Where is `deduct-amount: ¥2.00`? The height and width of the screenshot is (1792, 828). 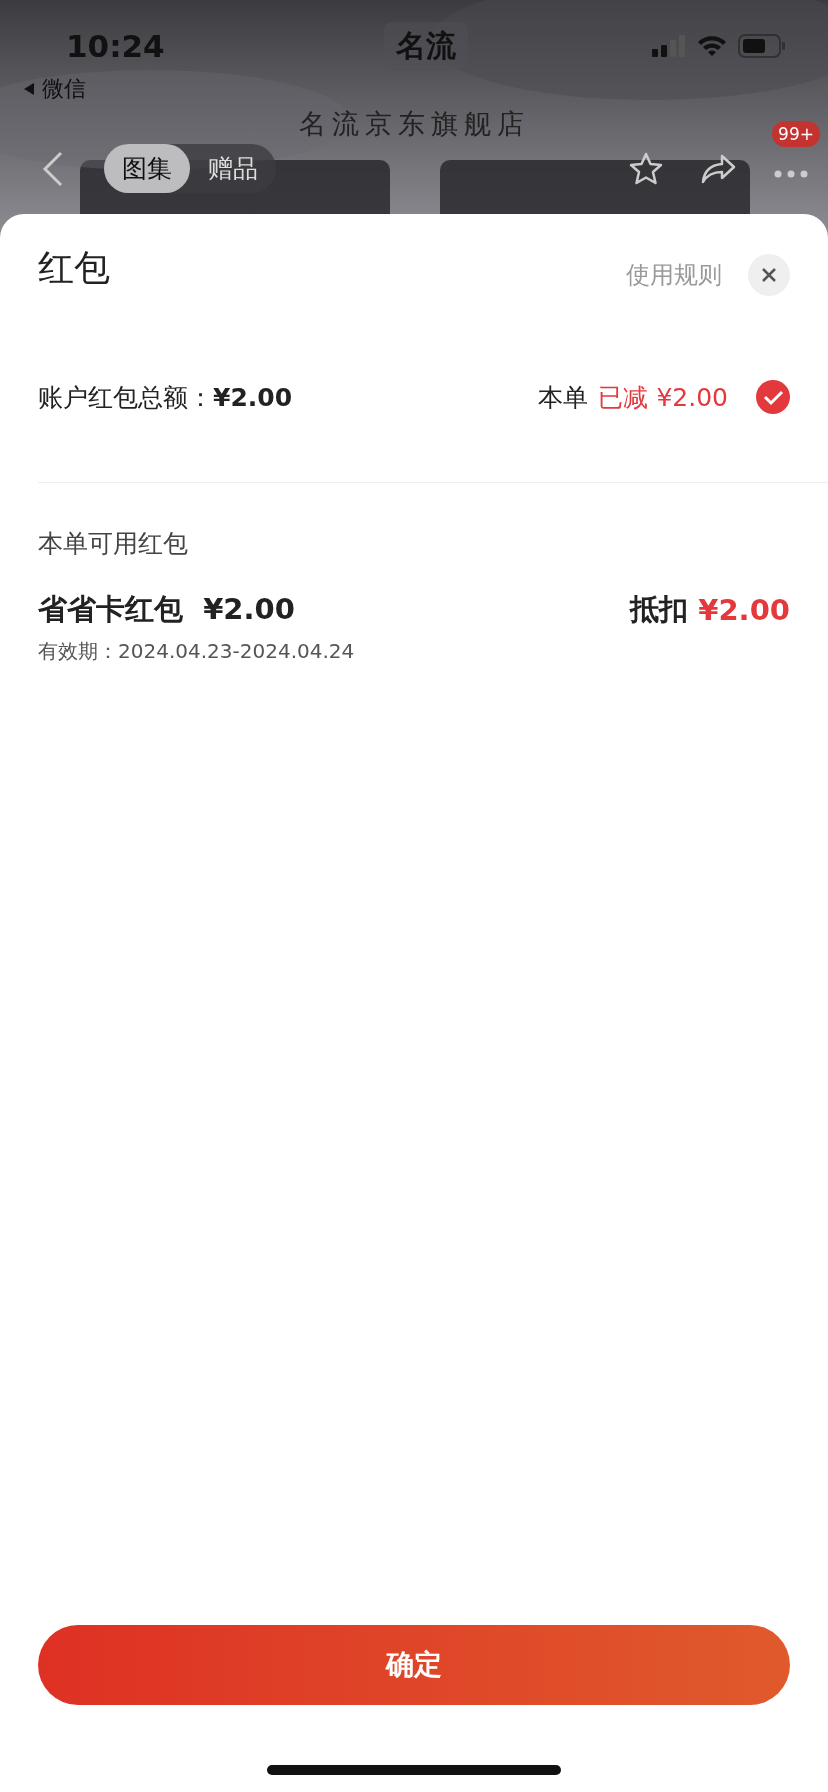 deduct-amount: ¥2.00 is located at coordinates (744, 610).